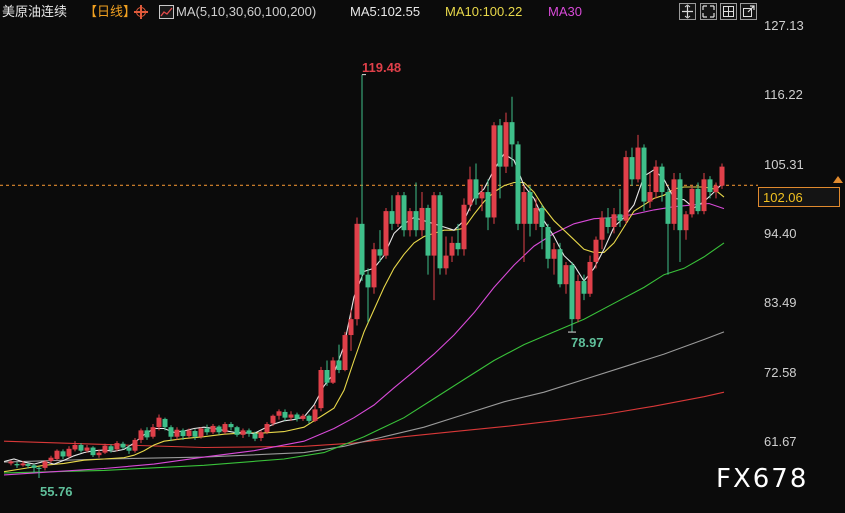 The width and height of the screenshot is (845, 513). Describe the element at coordinates (762, 479) in the screenshot. I see `watermark-logo: FX678` at that location.